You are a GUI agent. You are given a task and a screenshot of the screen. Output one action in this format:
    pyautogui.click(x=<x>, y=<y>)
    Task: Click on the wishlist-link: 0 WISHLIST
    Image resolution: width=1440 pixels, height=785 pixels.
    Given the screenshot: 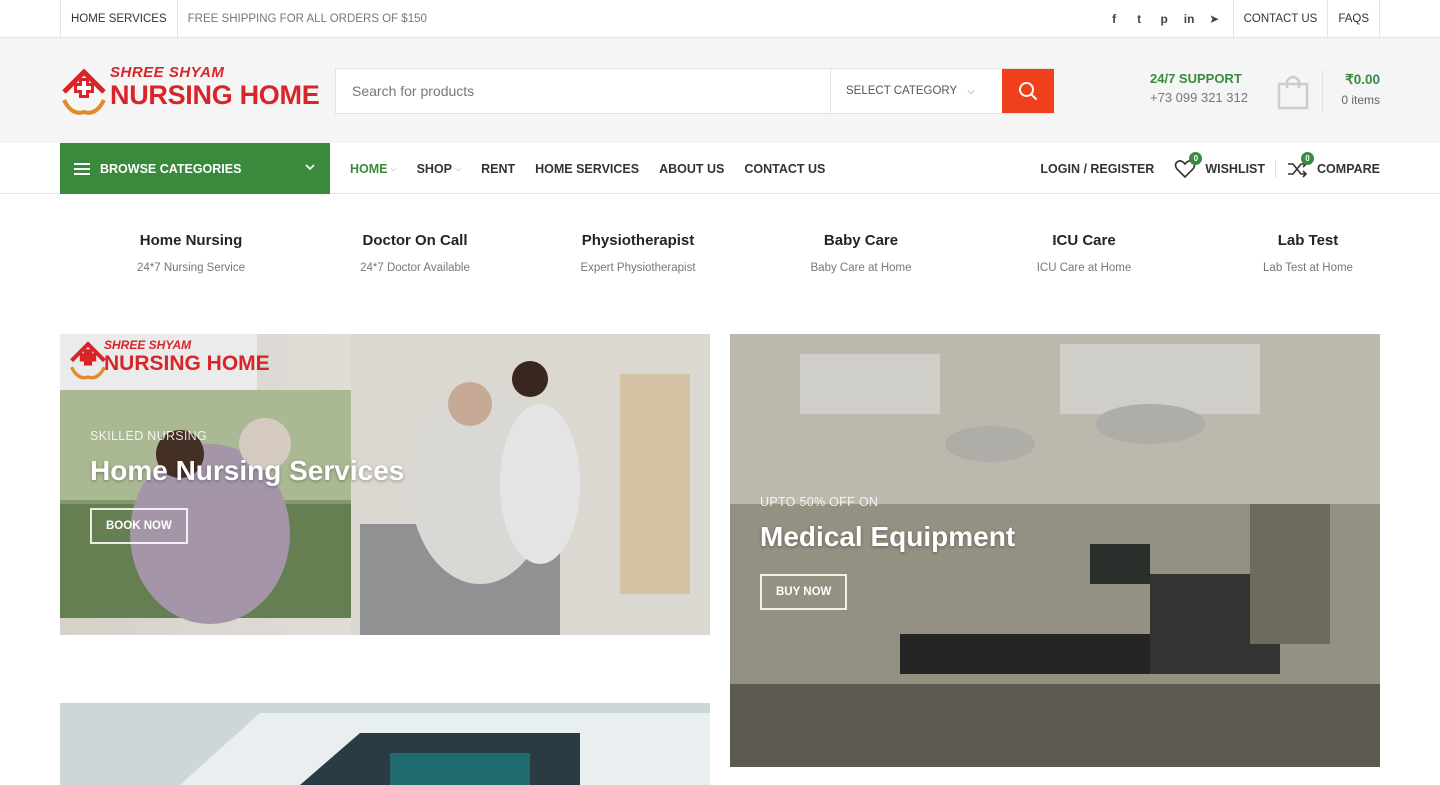 What is the action you would take?
    pyautogui.click(x=1220, y=165)
    